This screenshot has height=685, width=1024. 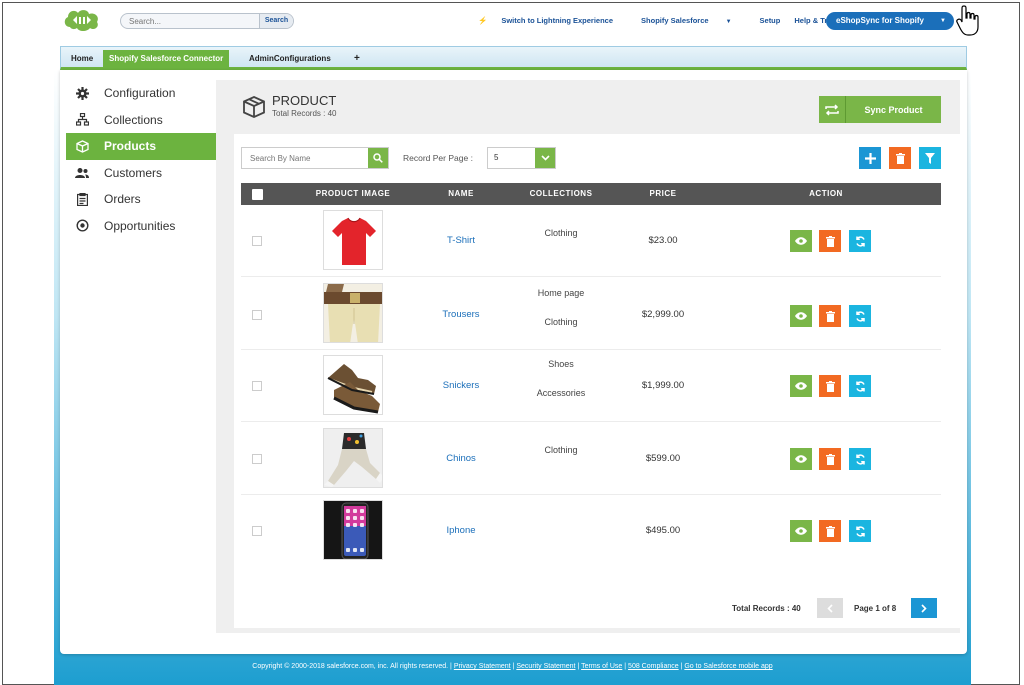 I want to click on collection-label: Shoes, so click(x=561, y=364).